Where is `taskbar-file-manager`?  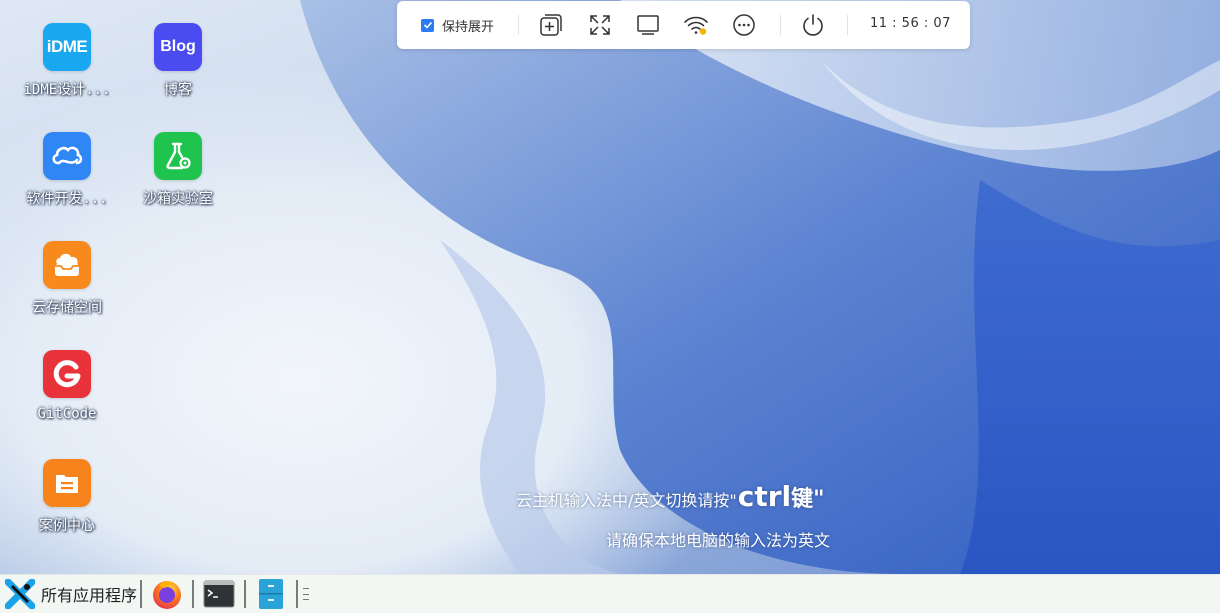
taskbar-file-manager is located at coordinates (271, 594).